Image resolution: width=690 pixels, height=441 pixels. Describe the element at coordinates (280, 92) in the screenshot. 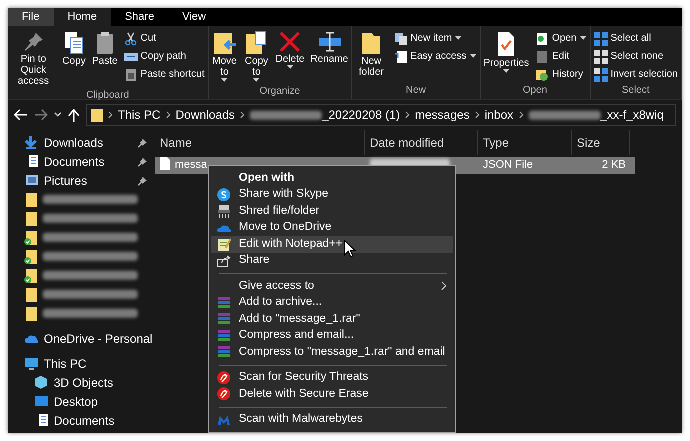

I see `group-label: Organize` at that location.